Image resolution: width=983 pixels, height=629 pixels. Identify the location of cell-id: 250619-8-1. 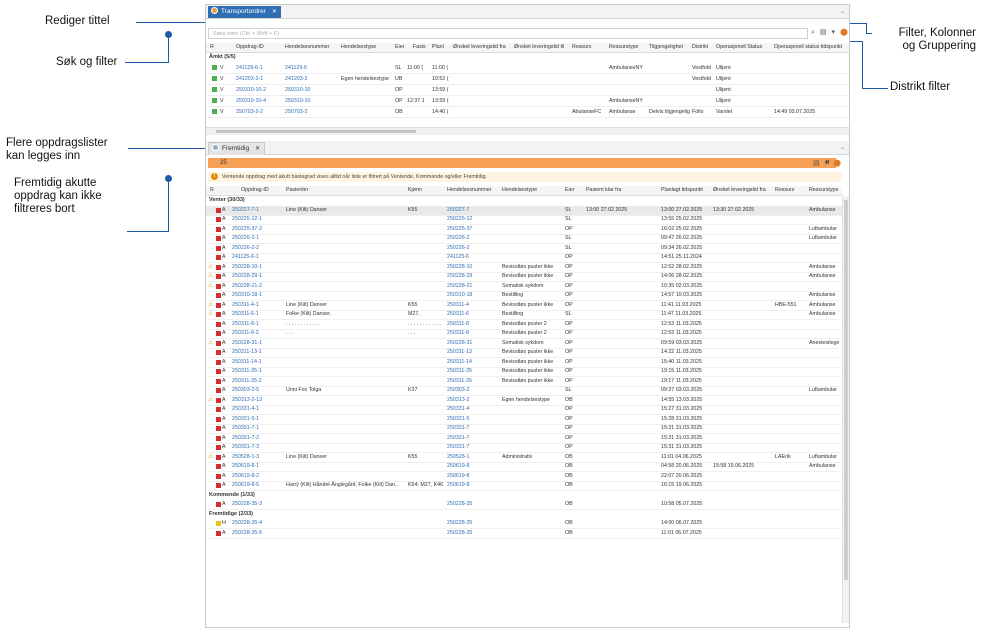
(245, 466).